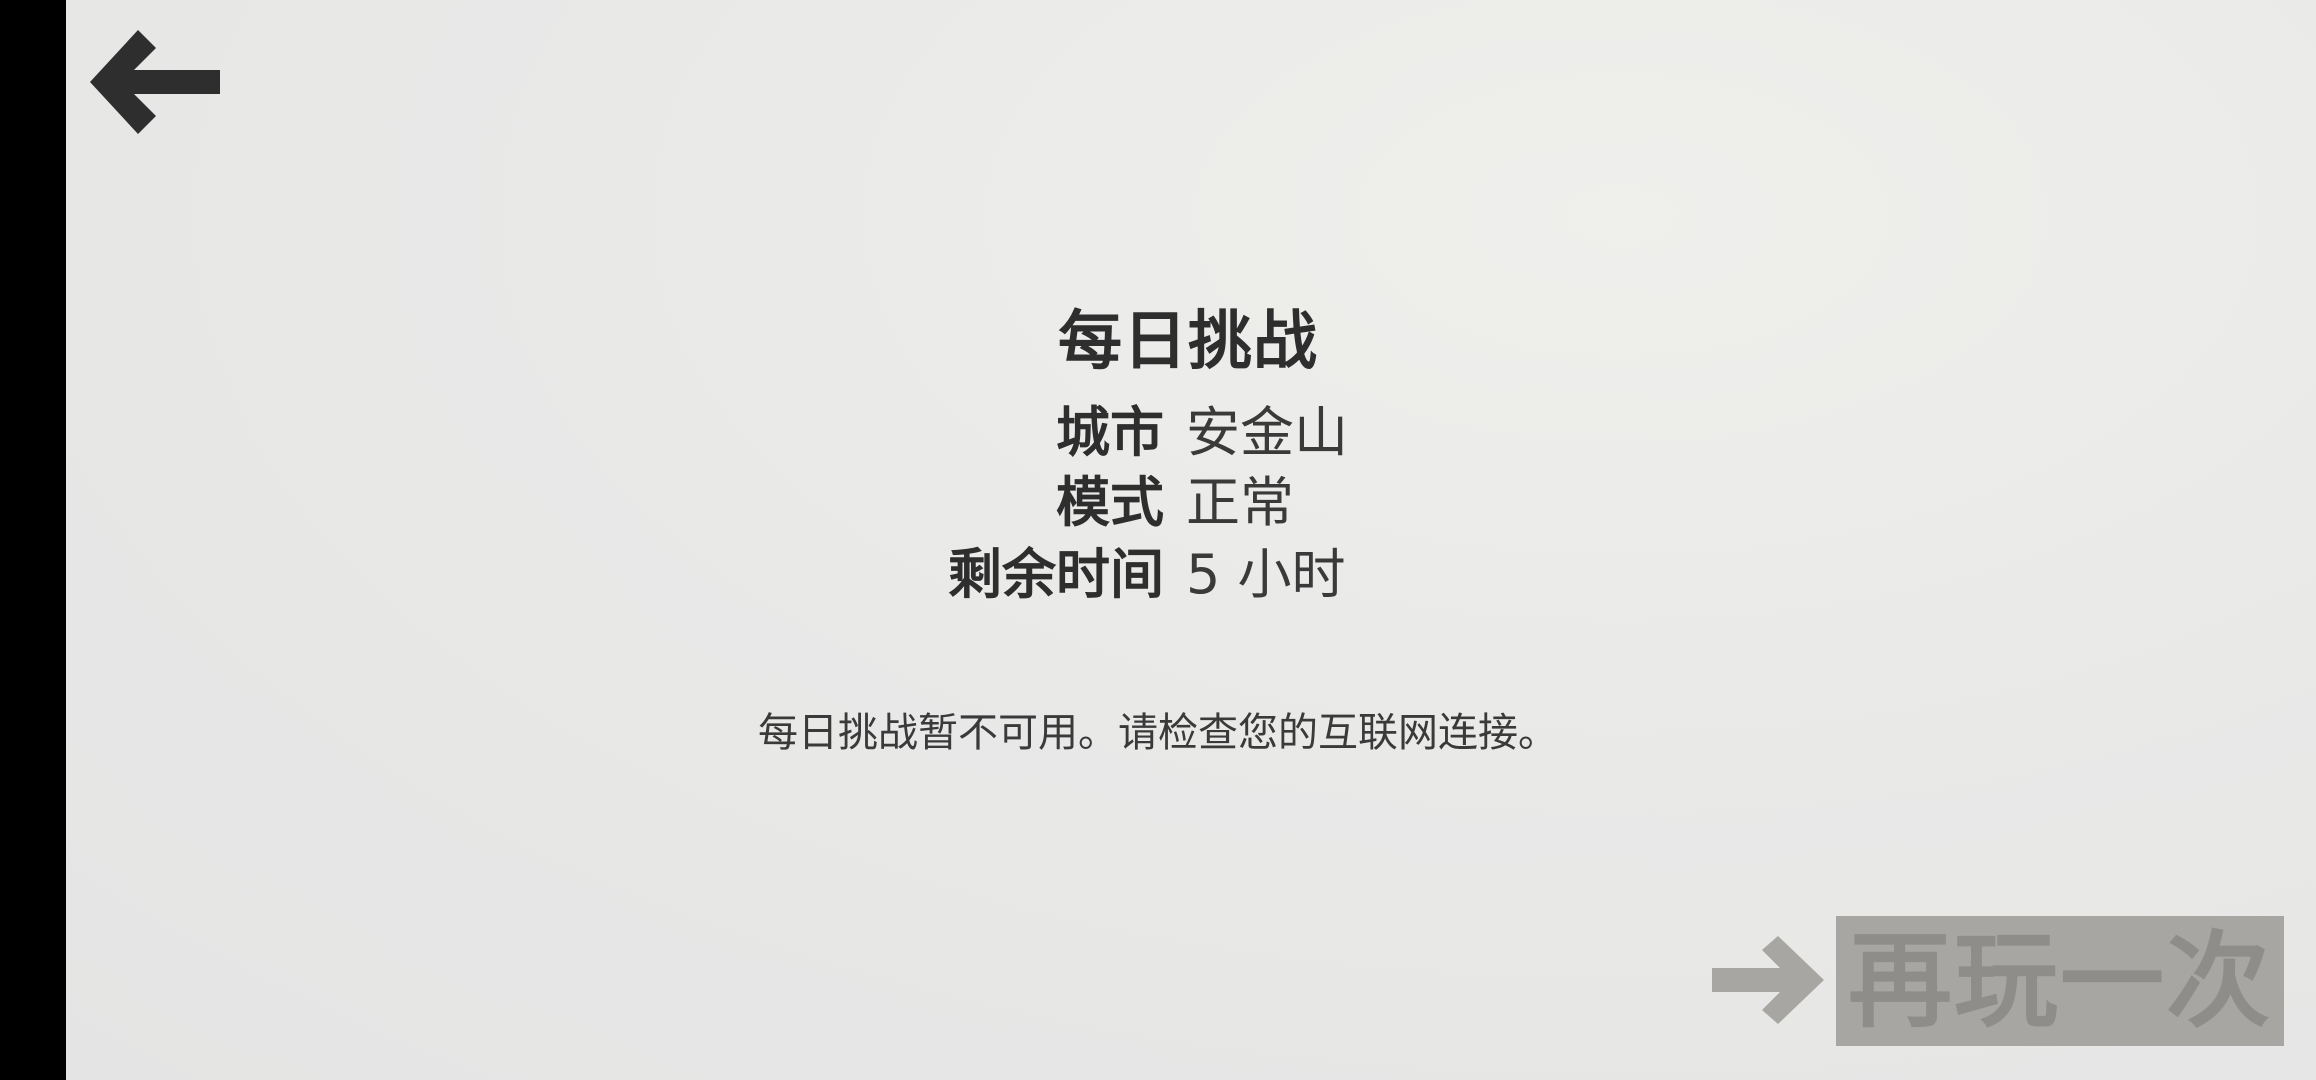 Image resolution: width=2316 pixels, height=1080 pixels. I want to click on play-again-button: 再玩一次, so click(1998, 981).